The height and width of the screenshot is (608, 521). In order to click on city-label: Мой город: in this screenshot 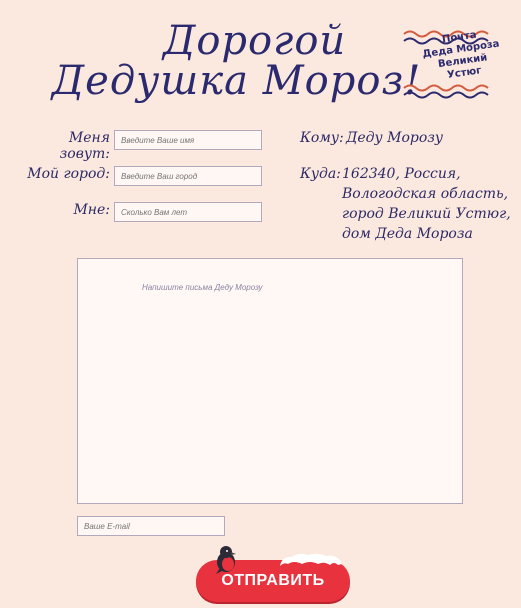, I will do `click(68, 174)`.